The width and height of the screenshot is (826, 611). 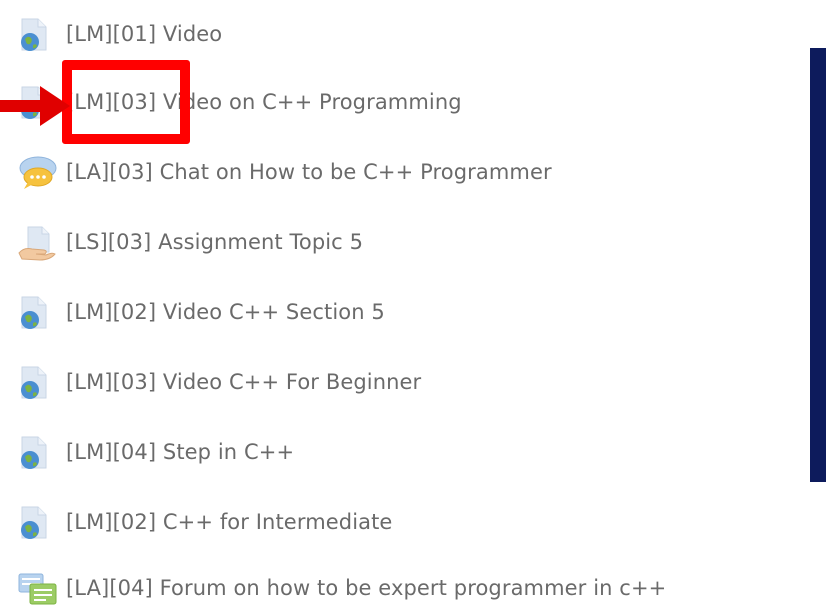 I want to click on assignment-hand-icon, so click(x=42, y=242).